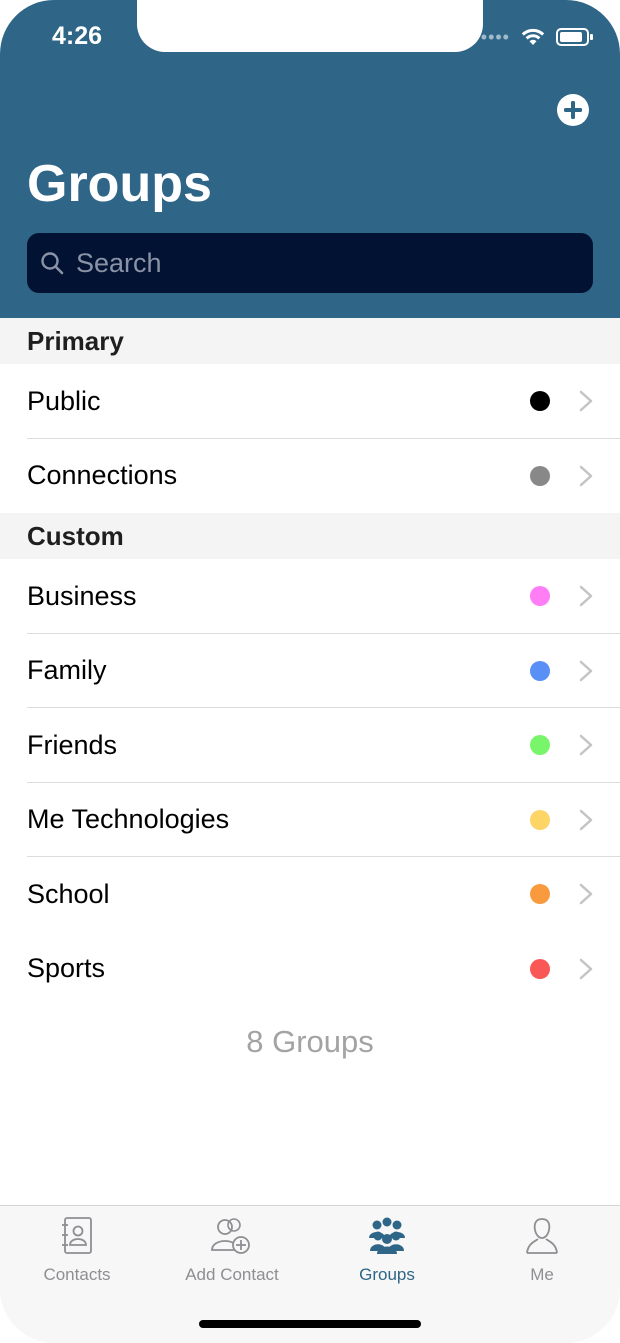 The height and width of the screenshot is (1343, 620). I want to click on section-header-primary: Primary, so click(310, 341).